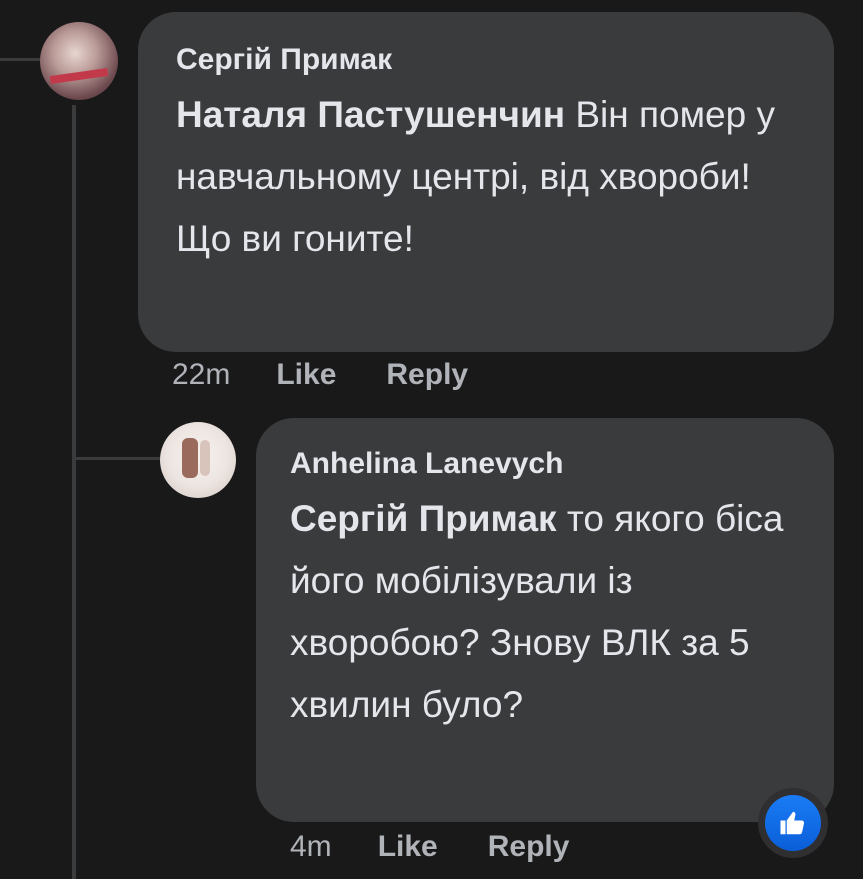 The image size is (863, 879). I want to click on timestamp: 22m, so click(201, 375).